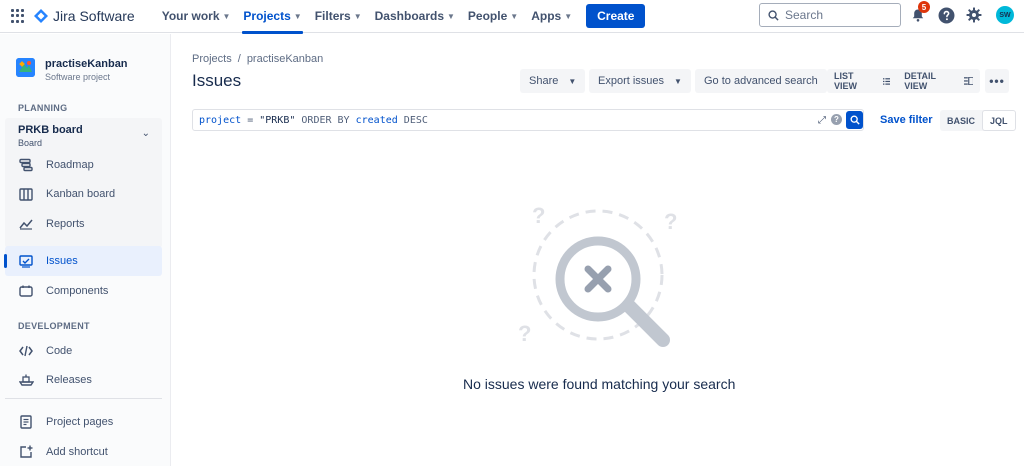 The width and height of the screenshot is (1024, 466). What do you see at coordinates (968, 81) in the screenshot?
I see `detail-icon` at bounding box center [968, 81].